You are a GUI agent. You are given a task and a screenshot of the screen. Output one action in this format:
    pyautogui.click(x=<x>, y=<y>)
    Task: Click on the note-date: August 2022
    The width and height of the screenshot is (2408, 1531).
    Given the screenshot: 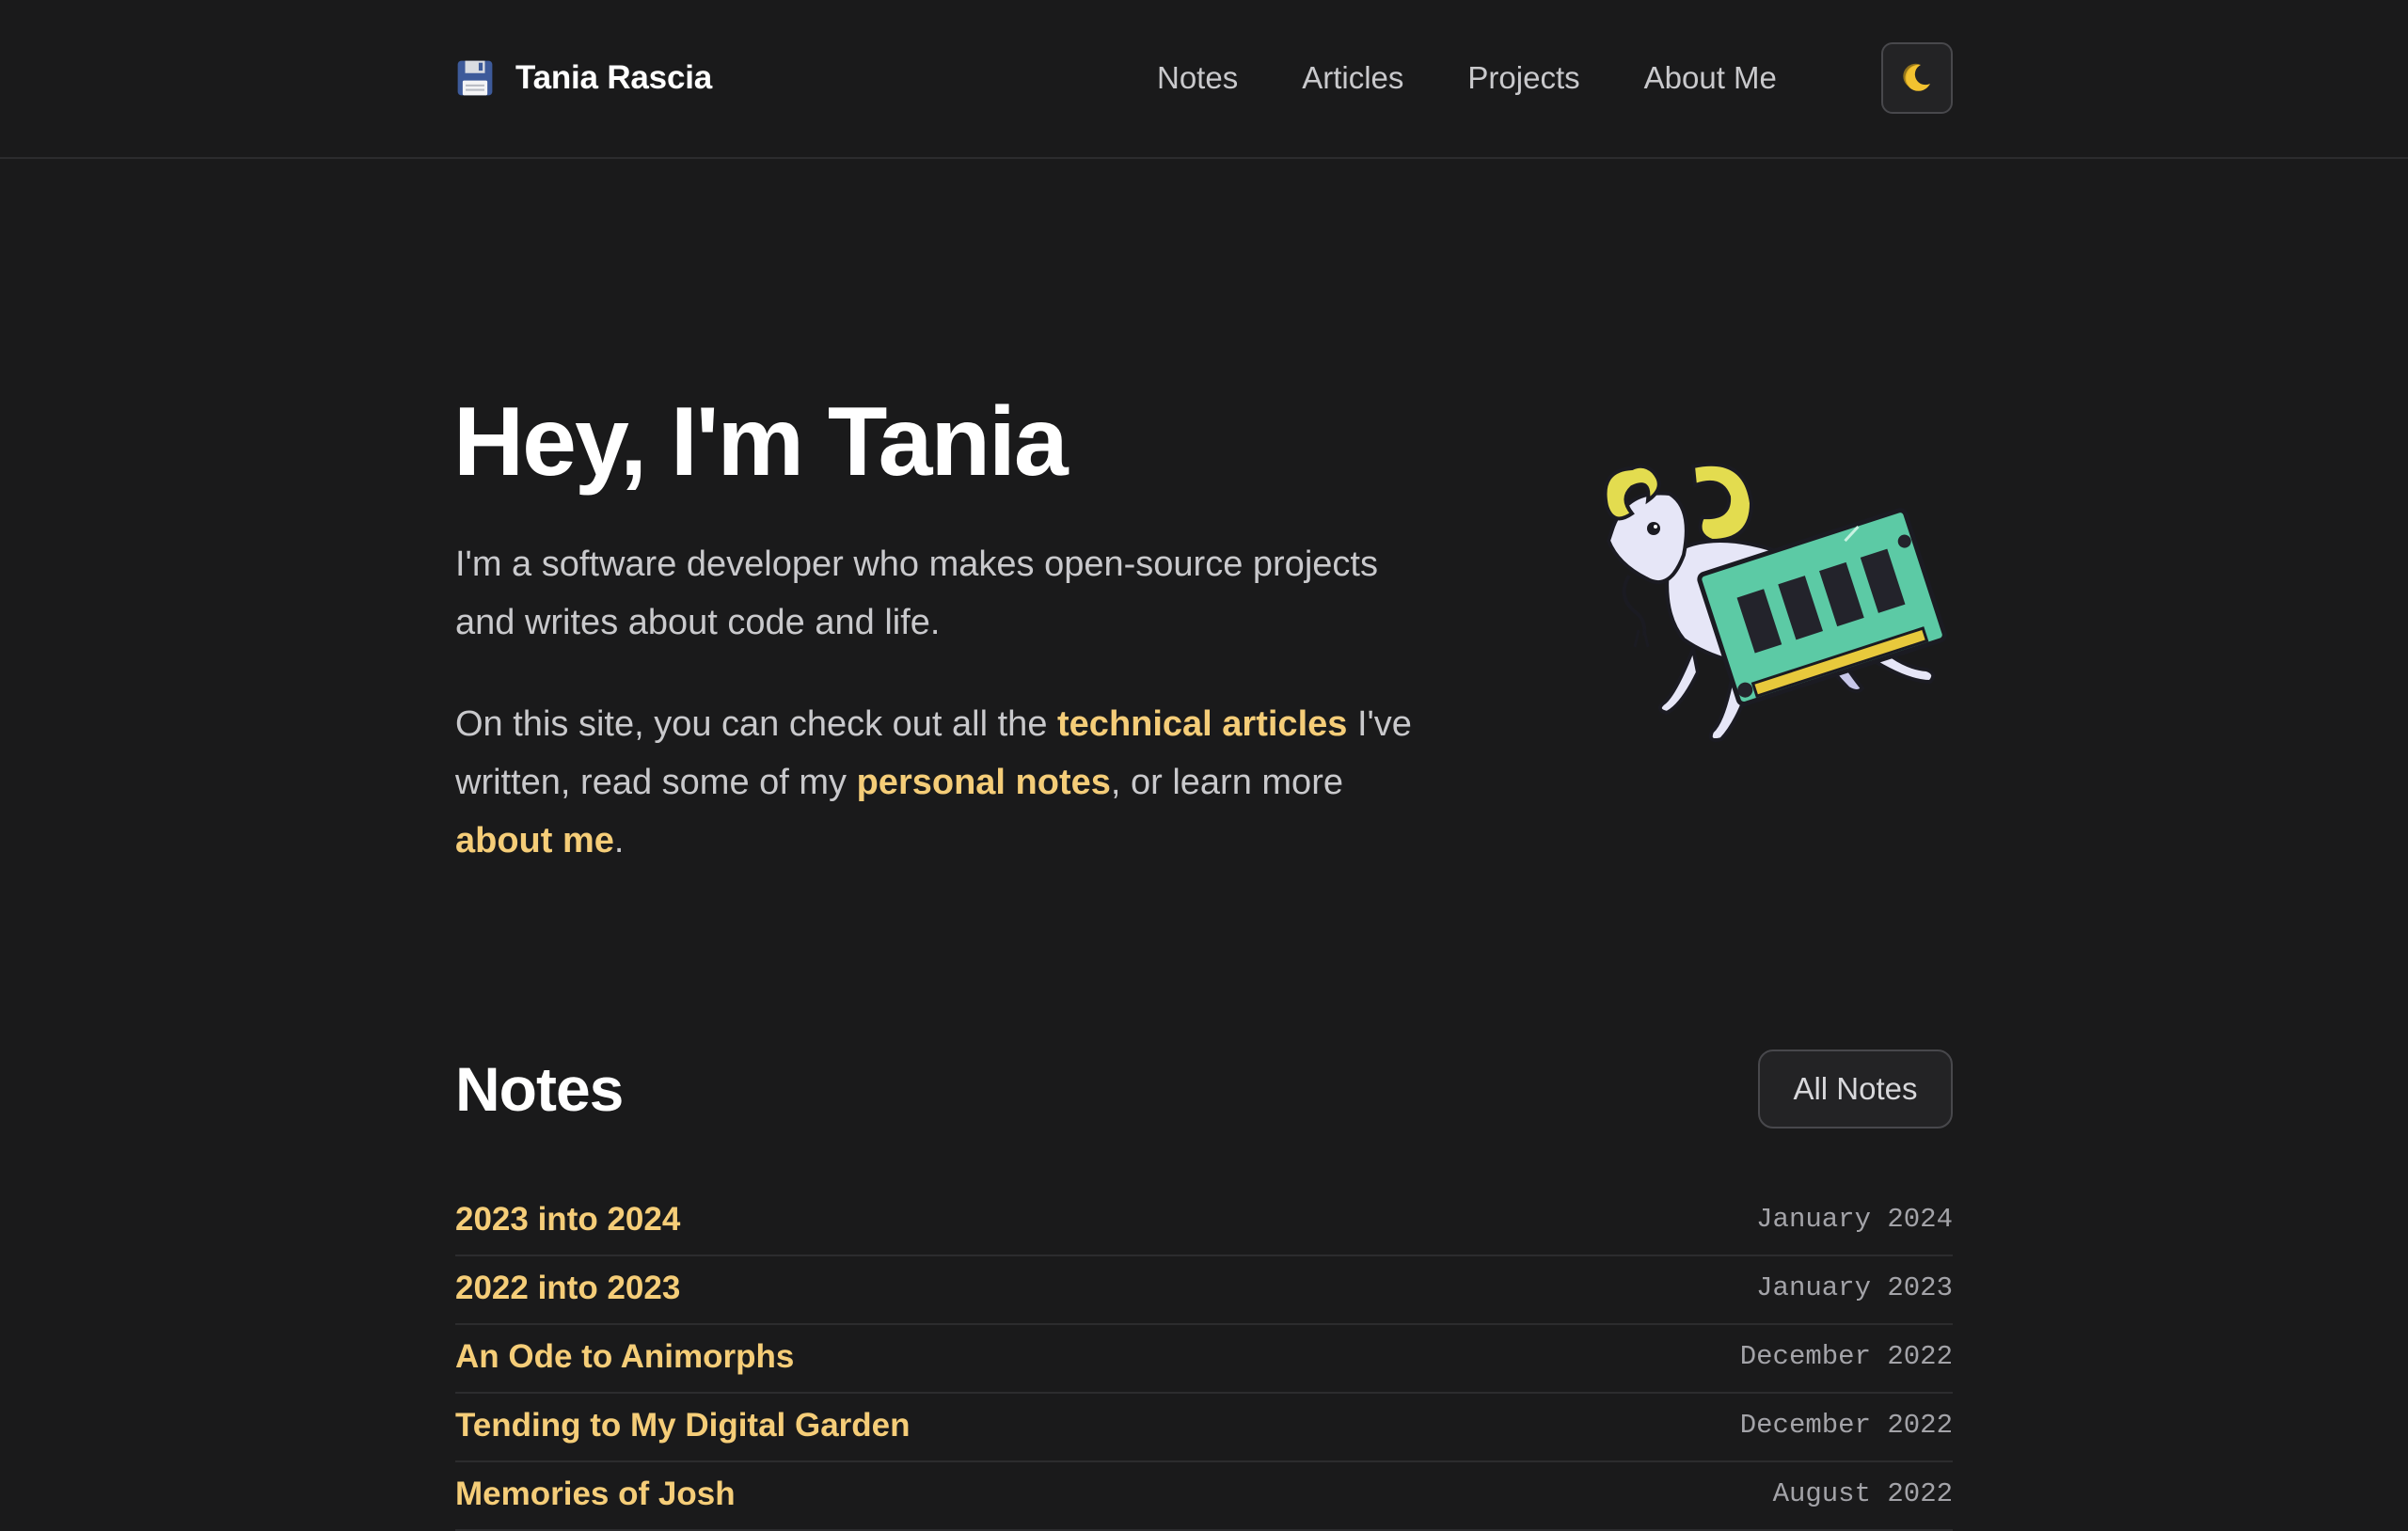 What is the action you would take?
    pyautogui.click(x=1863, y=1493)
    